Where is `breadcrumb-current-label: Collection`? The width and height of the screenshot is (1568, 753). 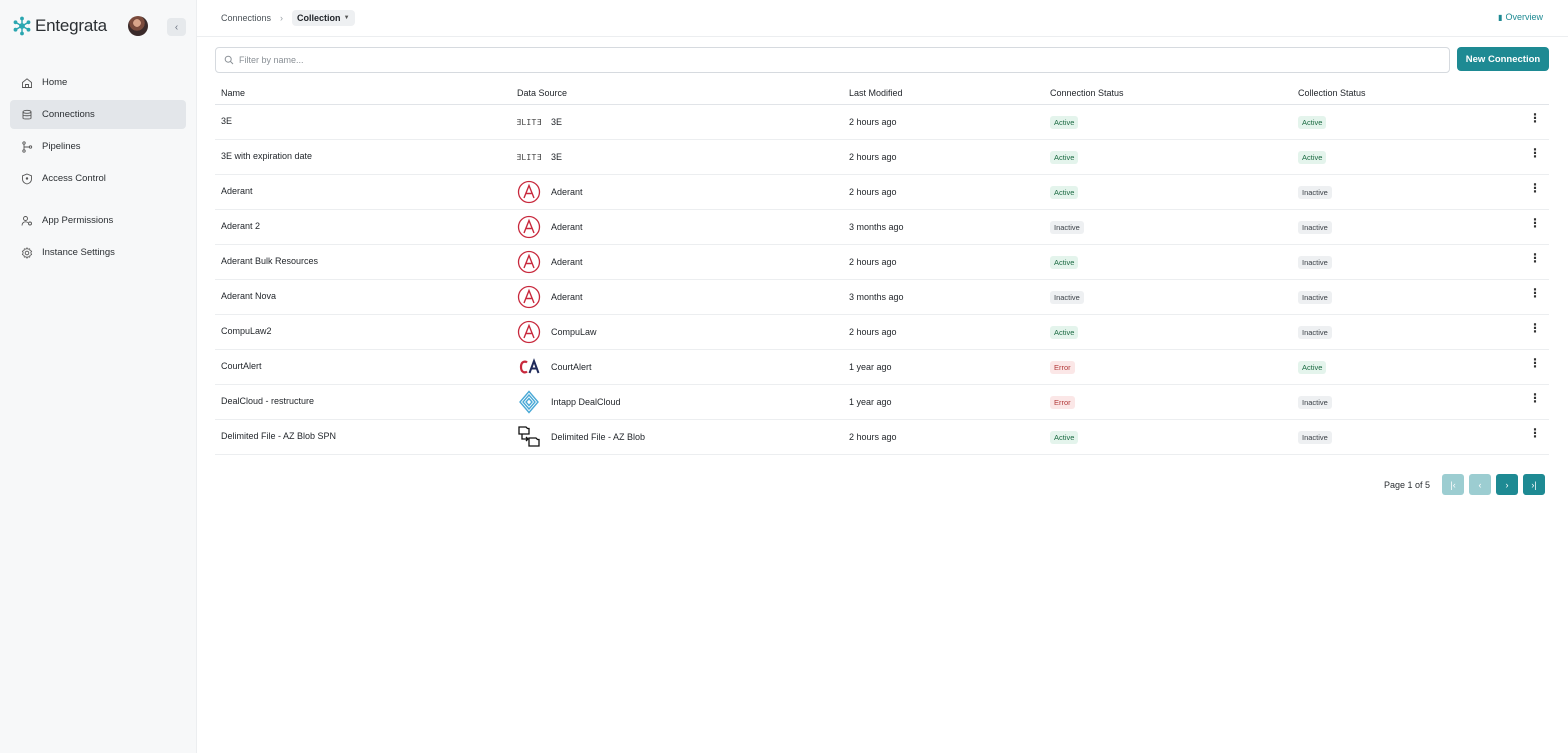
breadcrumb-current-label: Collection is located at coordinates (319, 18).